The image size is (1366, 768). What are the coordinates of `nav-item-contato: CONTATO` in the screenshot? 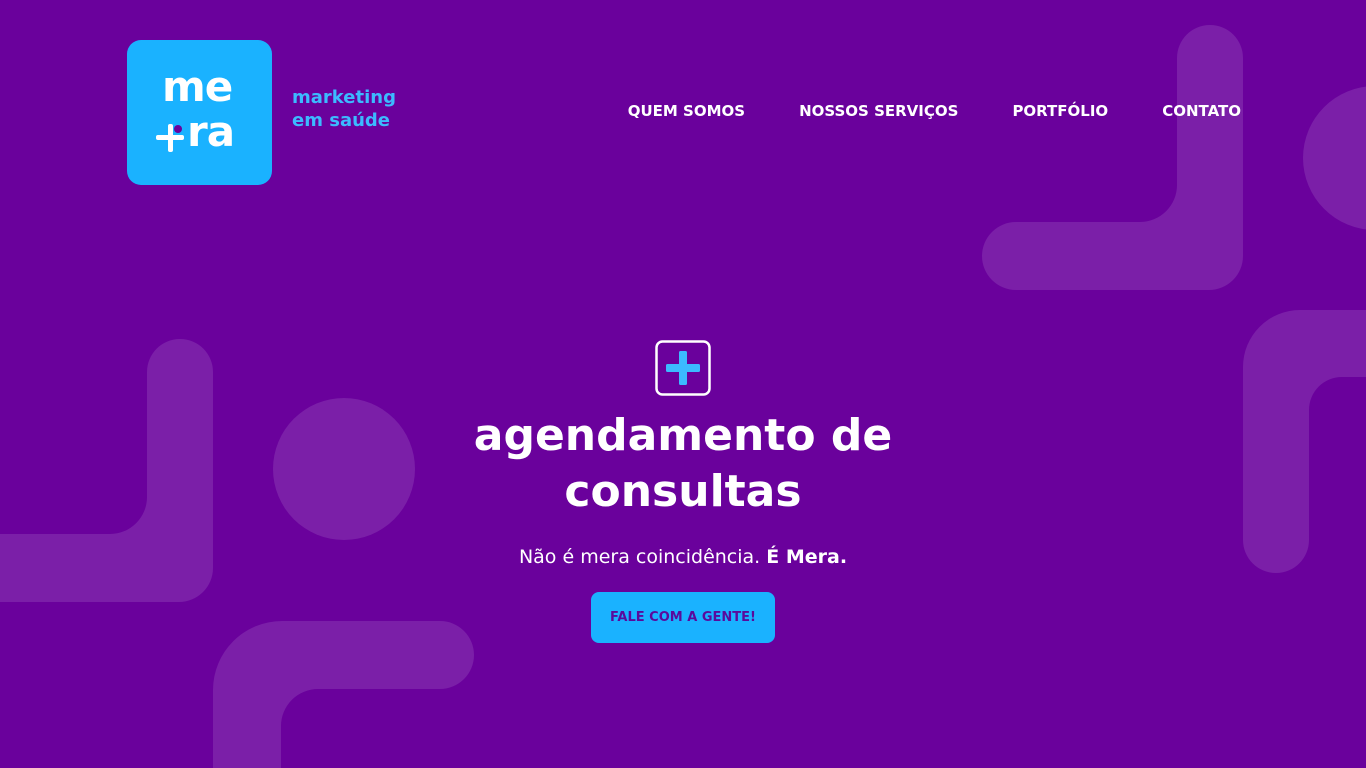 It's located at (1201, 111).